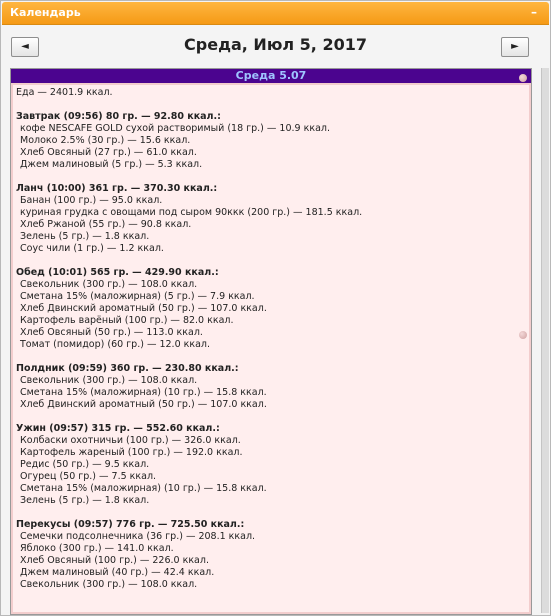  Describe the element at coordinates (534, 12) in the screenshot. I see `minimize-icon: –` at that location.